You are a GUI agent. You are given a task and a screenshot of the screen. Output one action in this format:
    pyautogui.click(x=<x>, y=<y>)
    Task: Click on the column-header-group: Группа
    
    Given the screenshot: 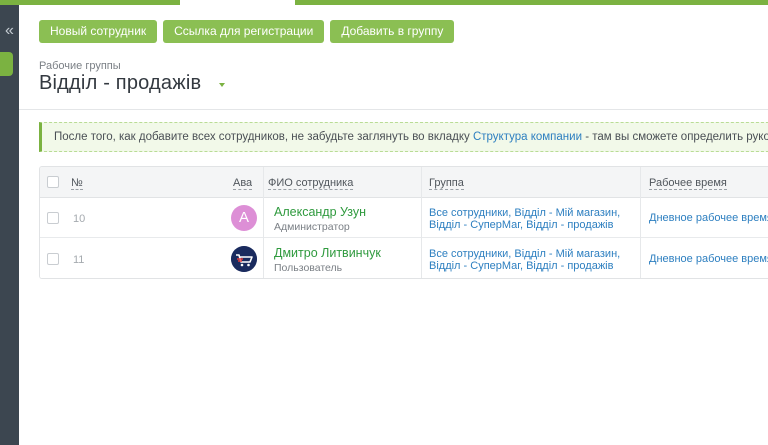 What is the action you would take?
    pyautogui.click(x=446, y=183)
    